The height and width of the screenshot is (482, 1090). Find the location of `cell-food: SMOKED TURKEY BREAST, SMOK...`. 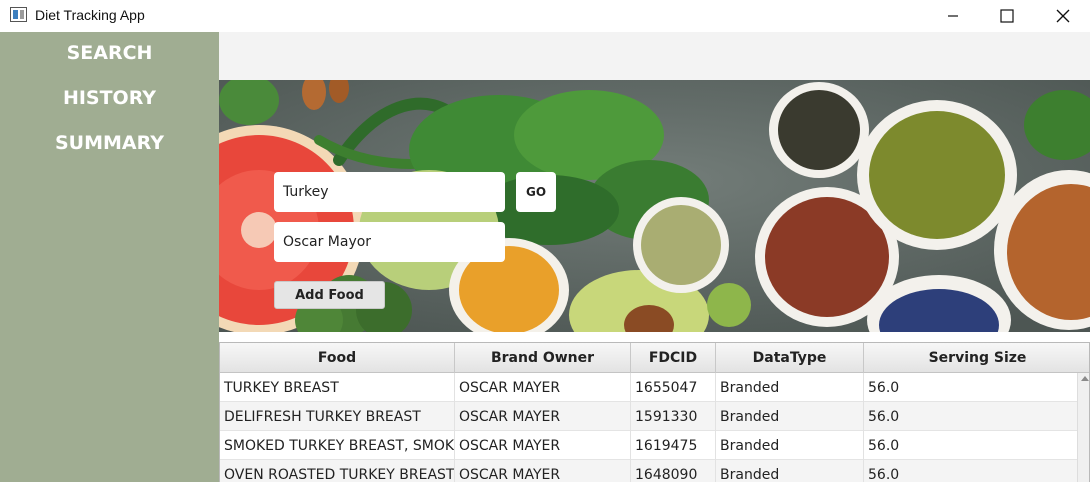

cell-food: SMOKED TURKEY BREAST, SMOK... is located at coordinates (337, 445).